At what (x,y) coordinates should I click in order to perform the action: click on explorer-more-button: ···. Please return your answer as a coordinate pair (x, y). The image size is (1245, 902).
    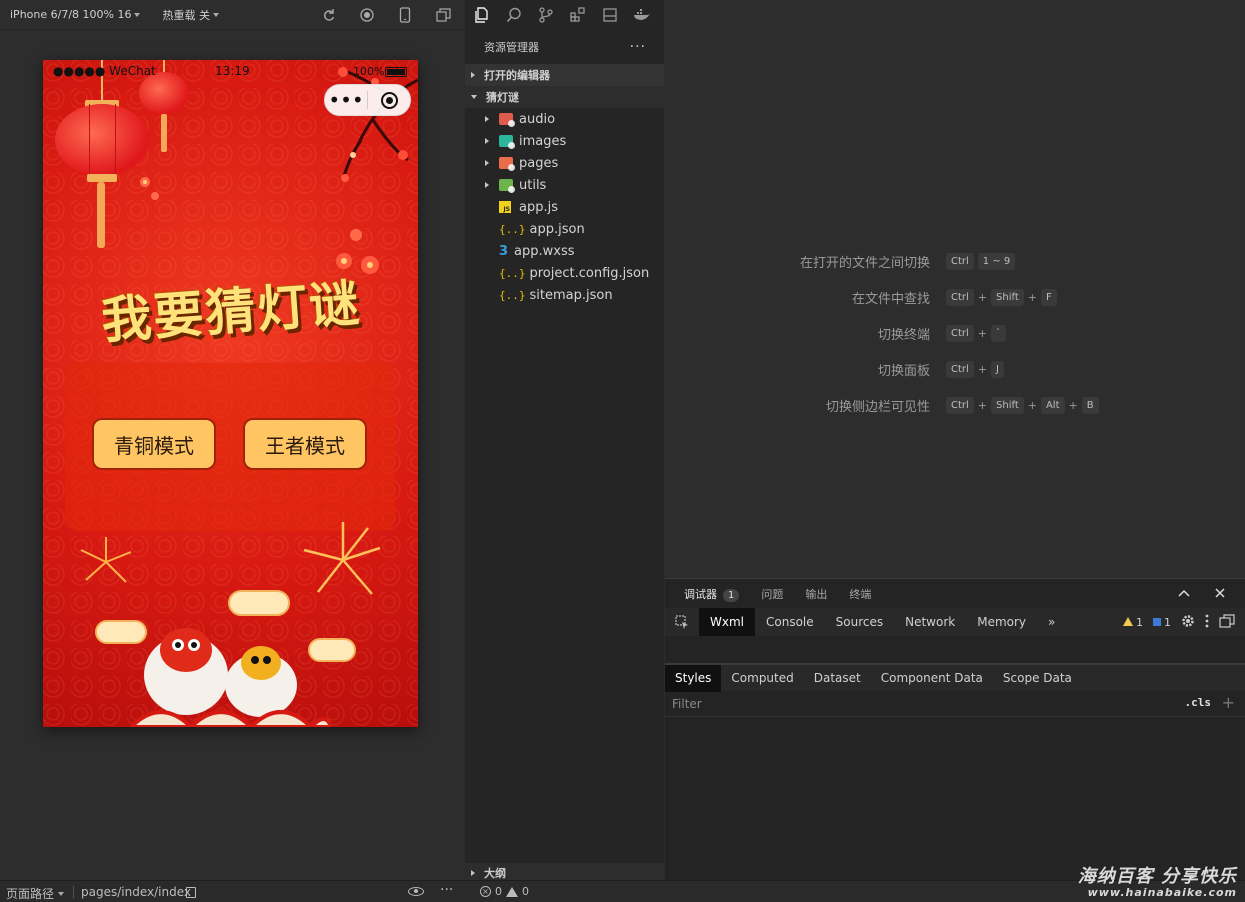
    Looking at the image, I should click on (638, 47).